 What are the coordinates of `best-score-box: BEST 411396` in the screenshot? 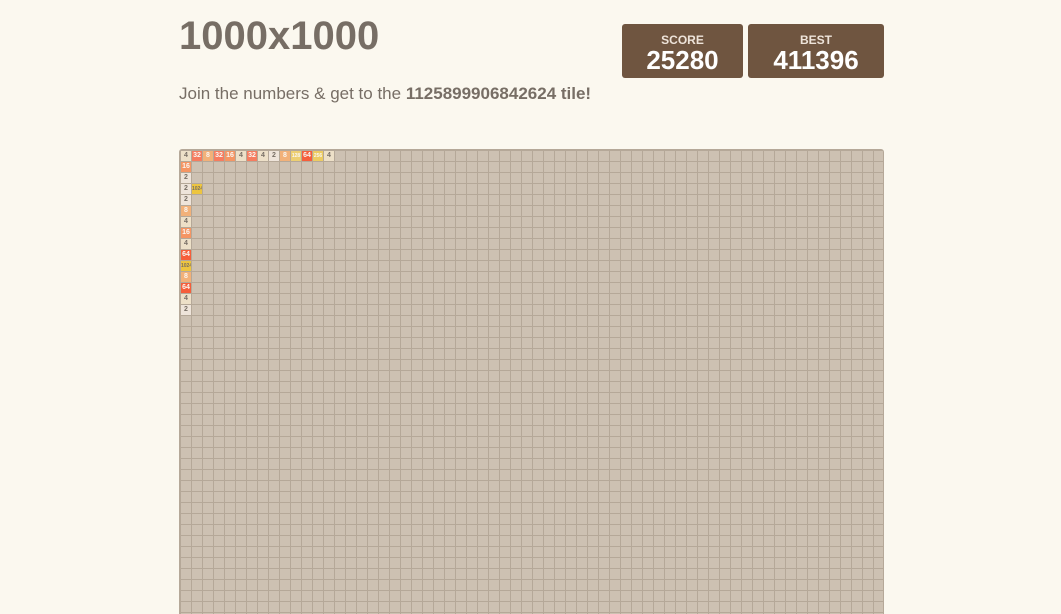 It's located at (816, 51).